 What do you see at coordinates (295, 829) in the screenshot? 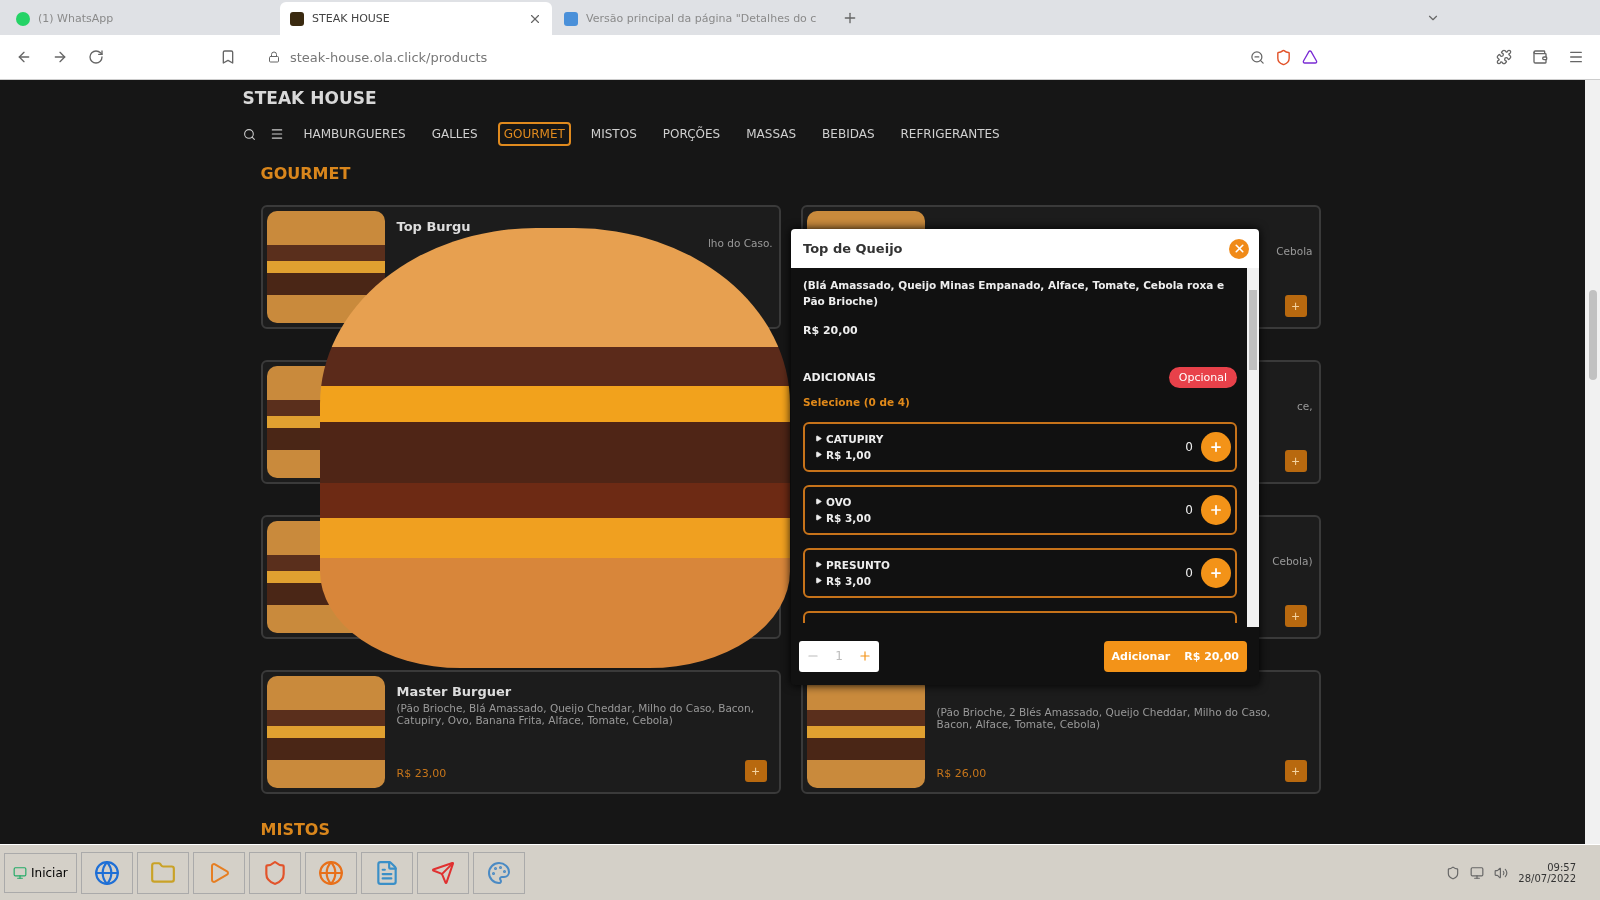
I see `section-title: MISTOS` at bounding box center [295, 829].